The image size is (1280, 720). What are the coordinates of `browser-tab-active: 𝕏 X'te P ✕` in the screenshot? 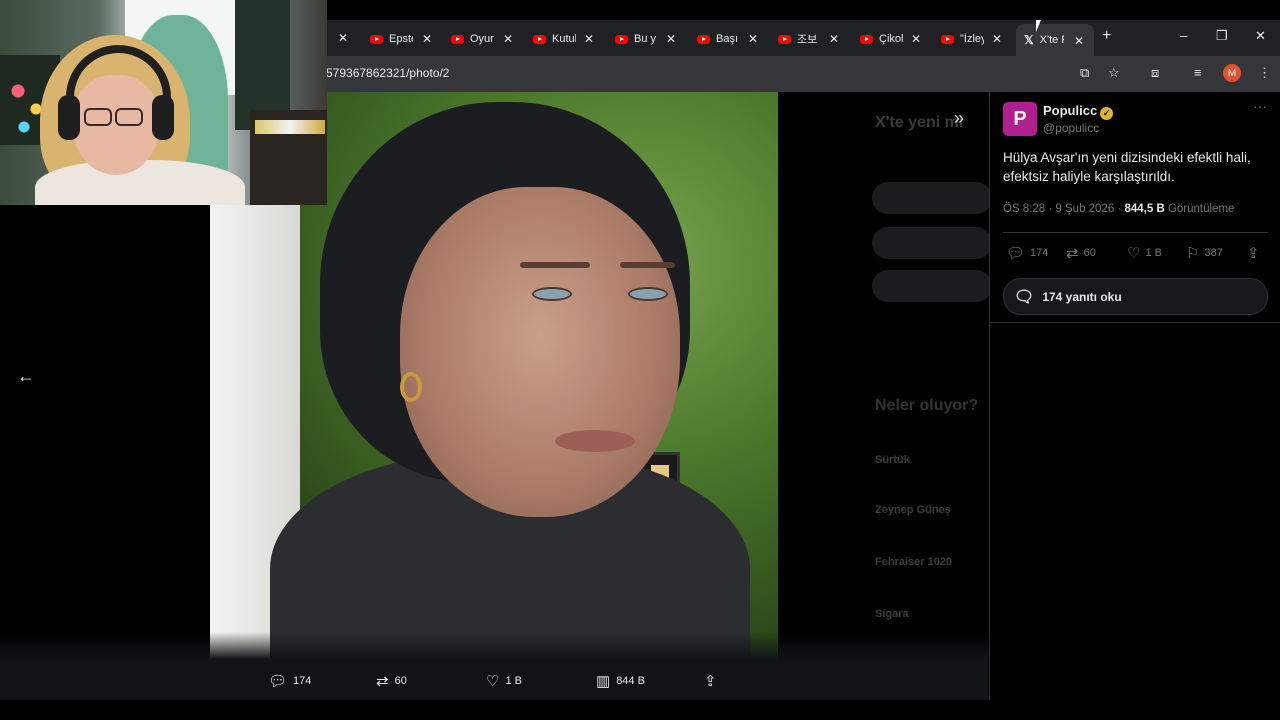 It's located at (1055, 40).